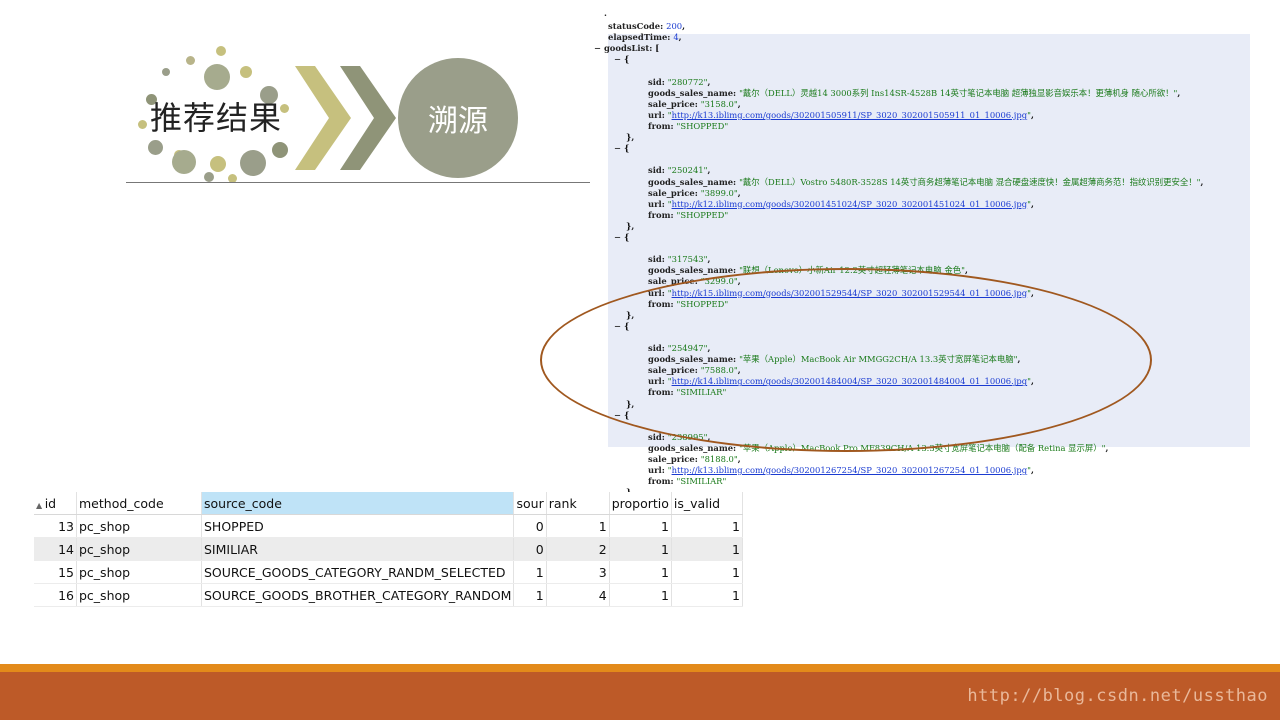  Describe the element at coordinates (55, 503) in the screenshot. I see `column-header-id: ▲ id` at that location.